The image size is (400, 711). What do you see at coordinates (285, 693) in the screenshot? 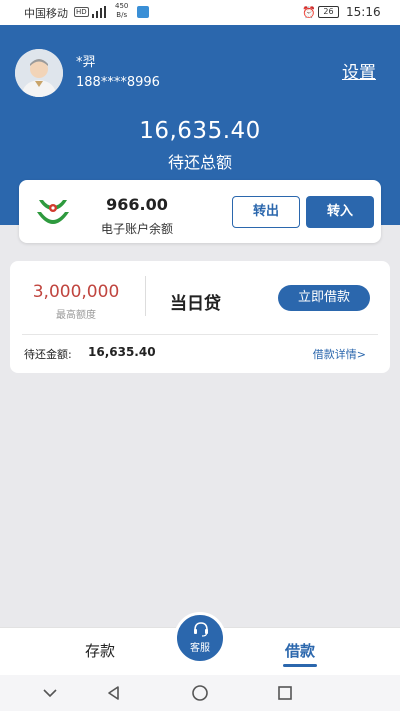
I see `recents-icon` at bounding box center [285, 693].